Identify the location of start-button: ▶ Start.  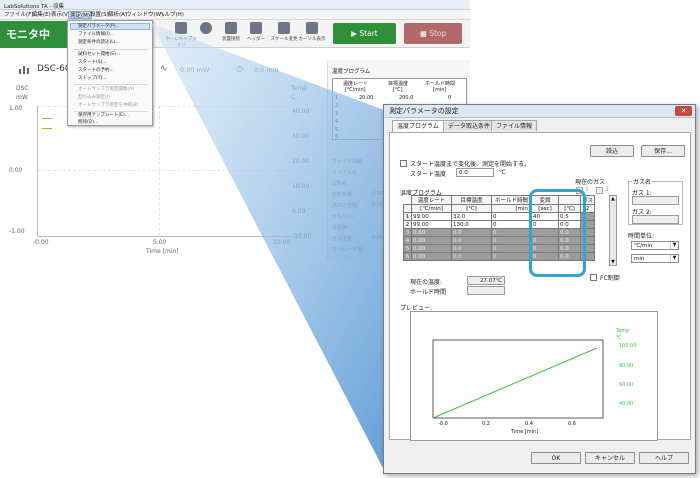
(364, 33).